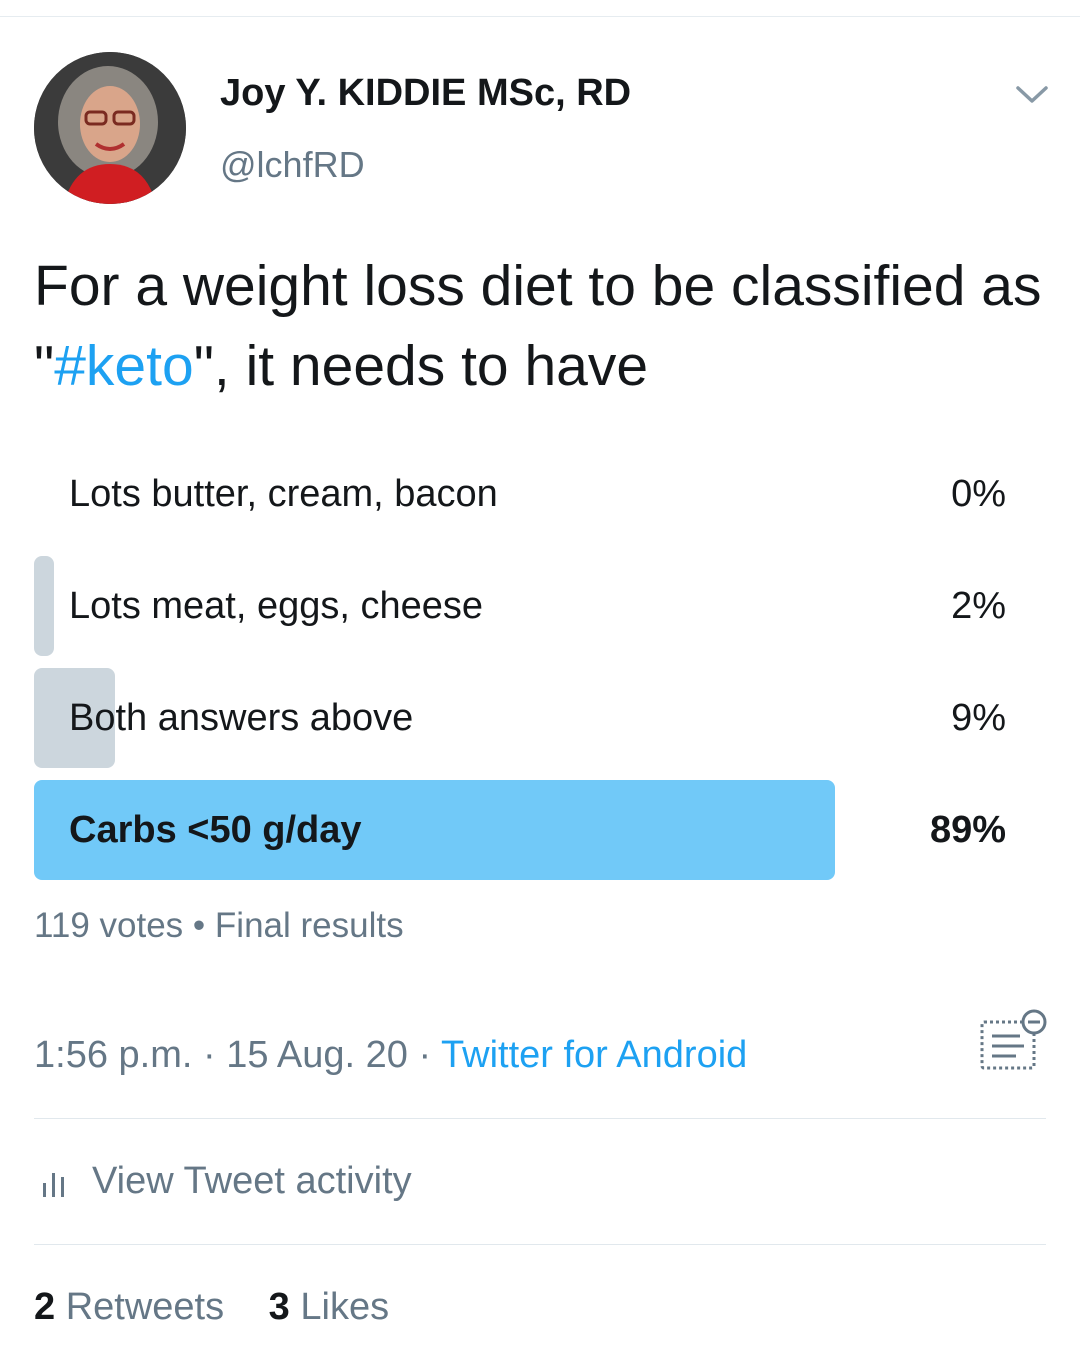 This screenshot has height=1366, width=1080. I want to click on poll-option-percent: 0%, so click(978, 494).